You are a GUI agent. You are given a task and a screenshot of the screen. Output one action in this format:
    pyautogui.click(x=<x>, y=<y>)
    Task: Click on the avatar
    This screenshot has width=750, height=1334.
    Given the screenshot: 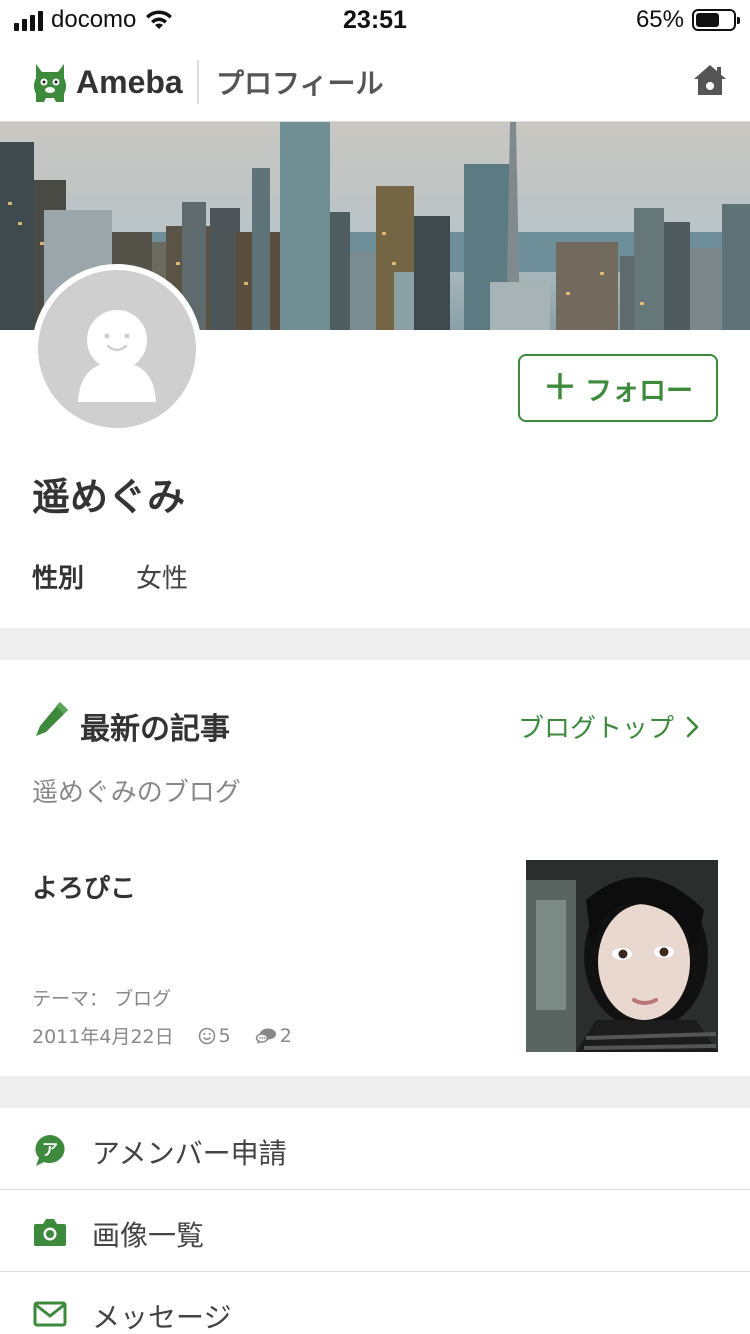 What is the action you would take?
    pyautogui.click(x=117, y=349)
    